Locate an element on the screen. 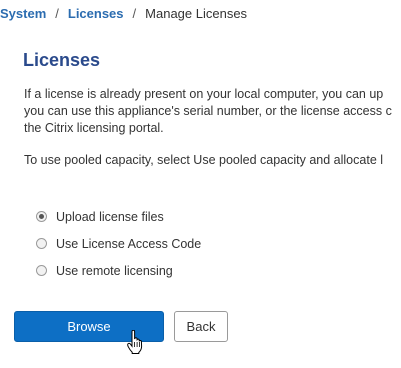 The image size is (401, 368). option-use-remote-licensing: Use remote licensing is located at coordinates (118, 270).